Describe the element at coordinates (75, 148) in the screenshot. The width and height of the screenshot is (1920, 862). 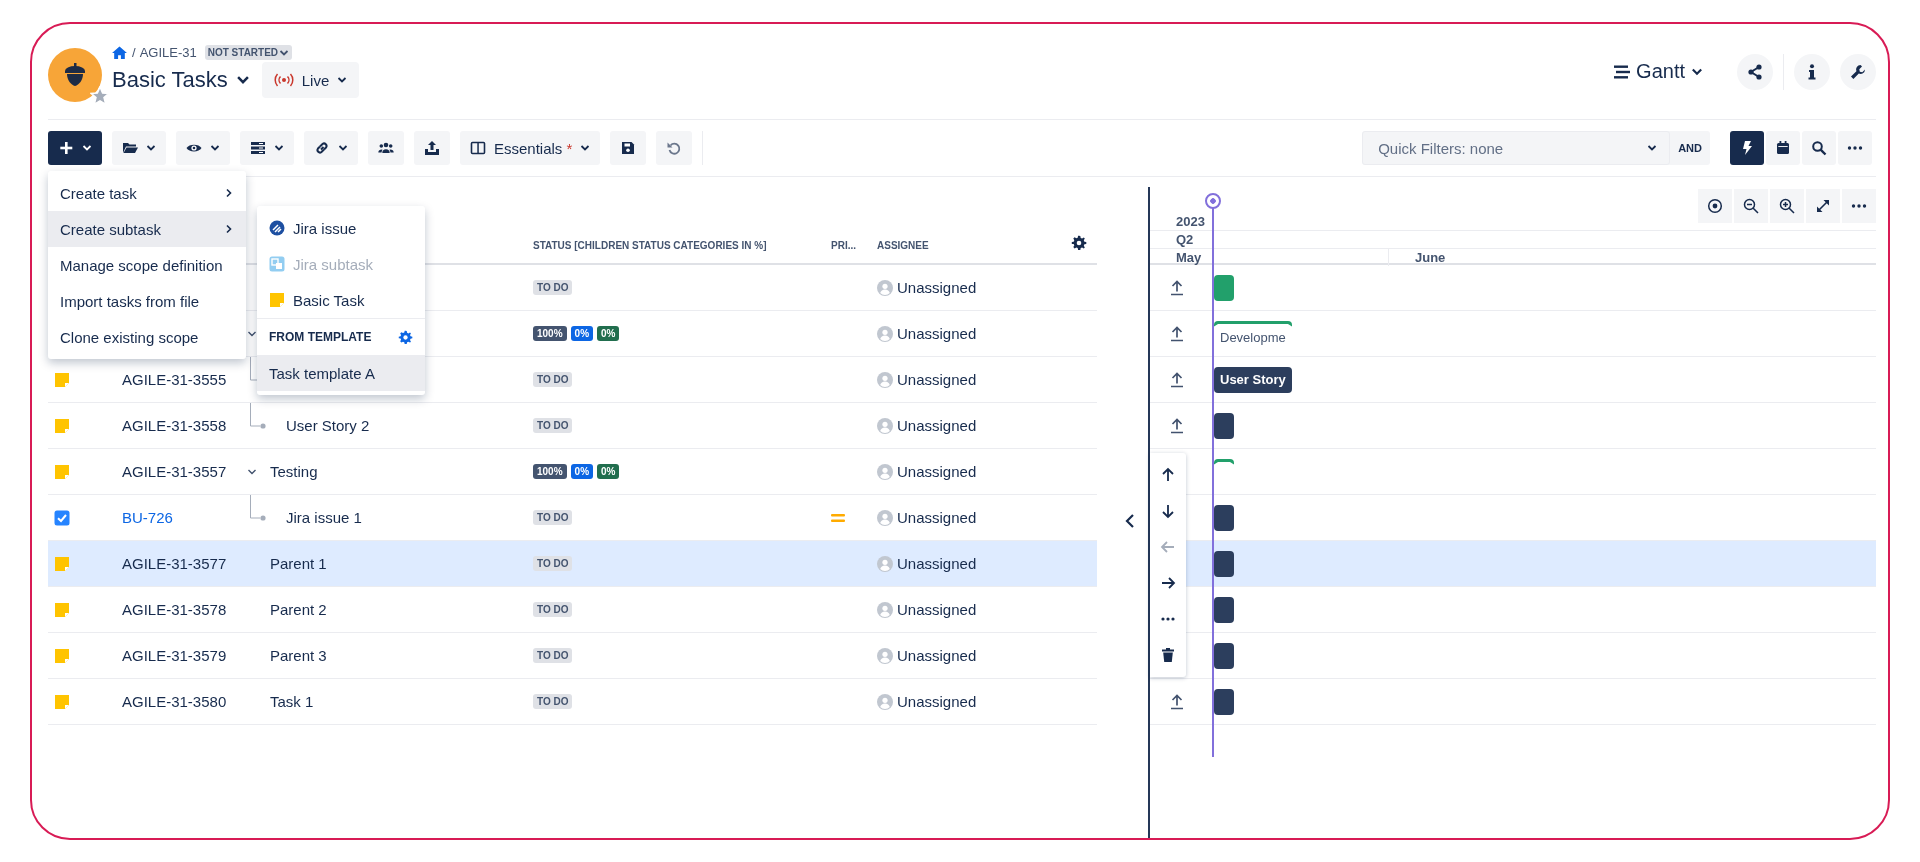
I see `add-button` at that location.